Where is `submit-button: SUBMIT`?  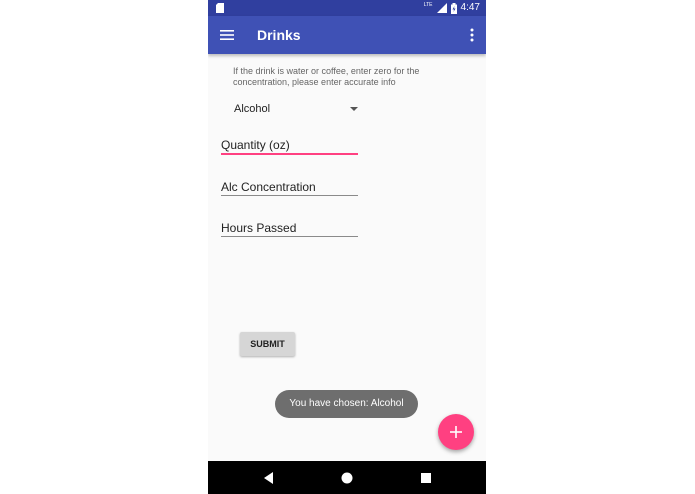
submit-button: SUBMIT is located at coordinates (267, 344).